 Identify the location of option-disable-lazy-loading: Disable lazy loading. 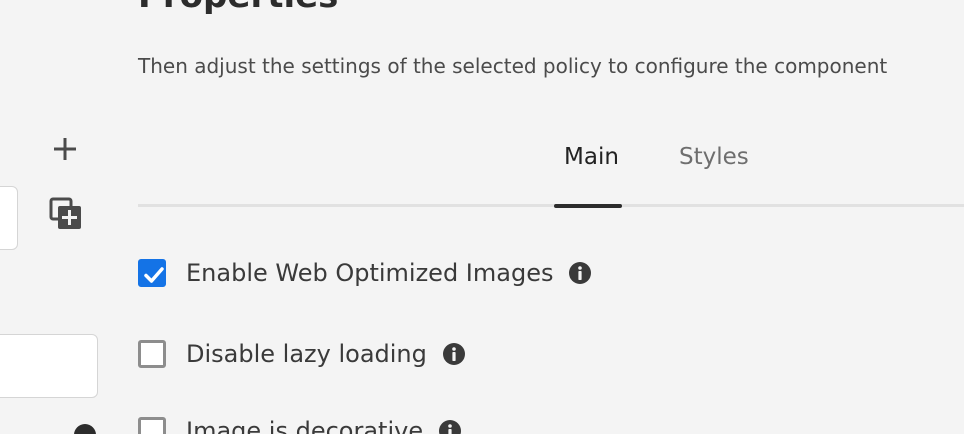
(301, 354).